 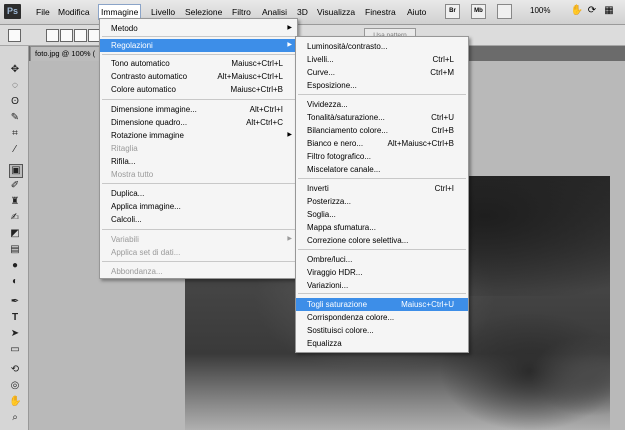 What do you see at coordinates (15, 350) in the screenshot?
I see `shape-icon: ▭` at bounding box center [15, 350].